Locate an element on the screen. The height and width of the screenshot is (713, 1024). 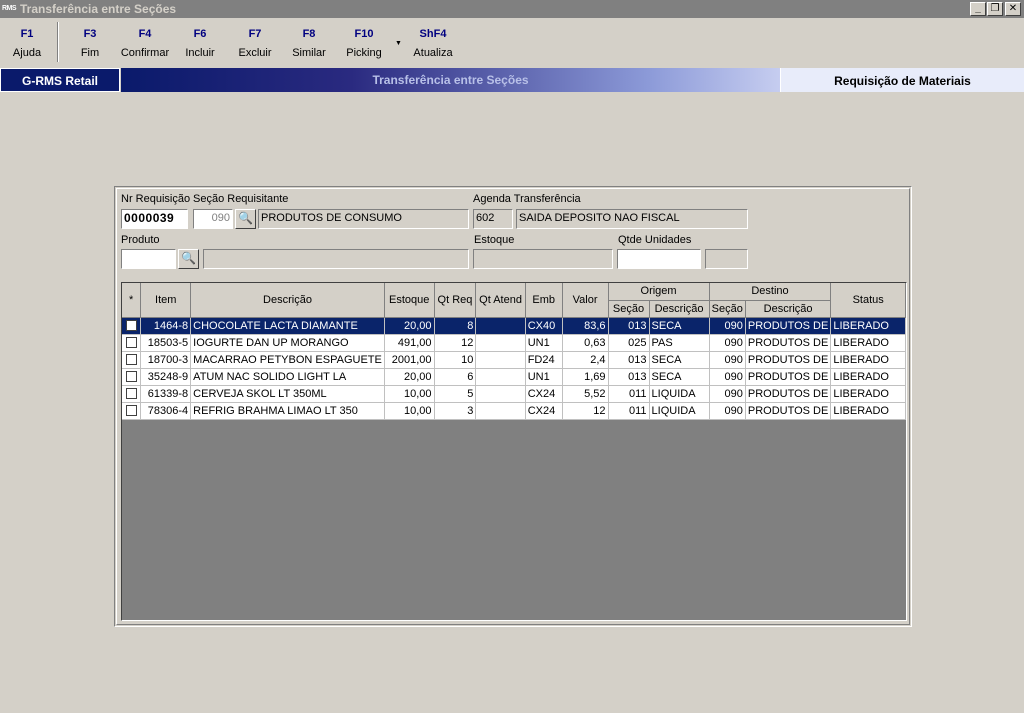
col-qt-atend-header: Qt Atend is located at coordinates (500, 300).